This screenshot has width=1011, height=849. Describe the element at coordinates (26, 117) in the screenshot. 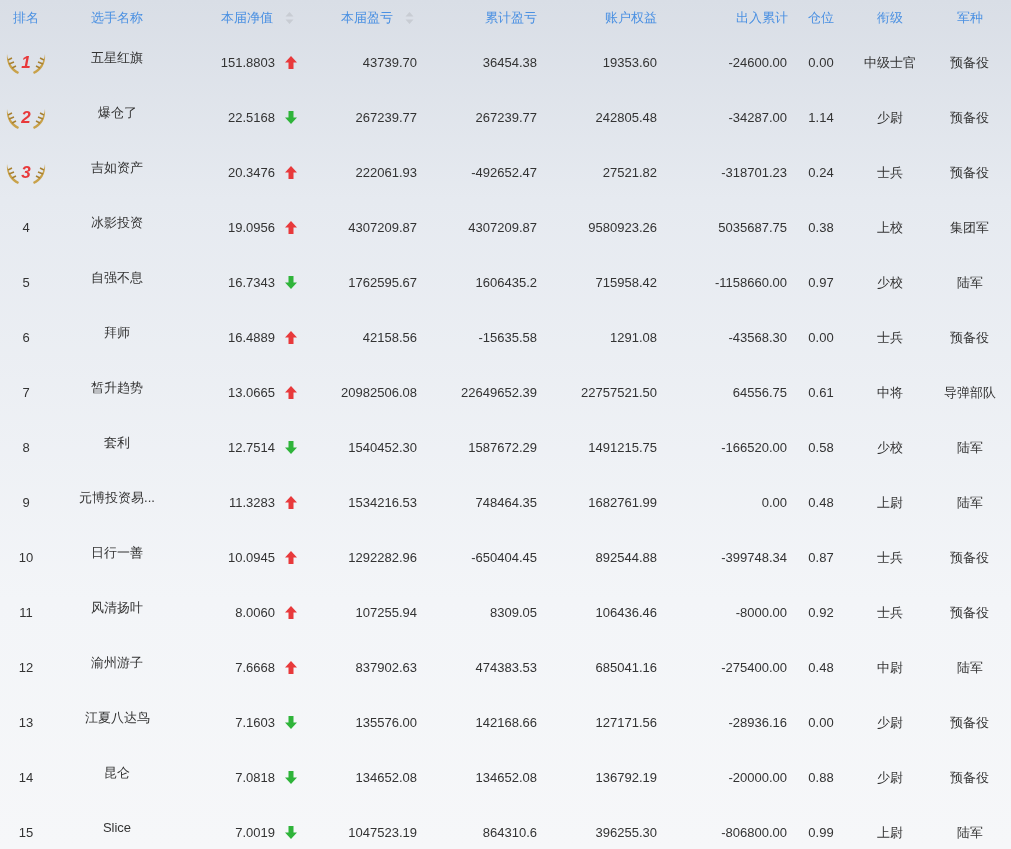

I see `medal-rank: 2` at that location.